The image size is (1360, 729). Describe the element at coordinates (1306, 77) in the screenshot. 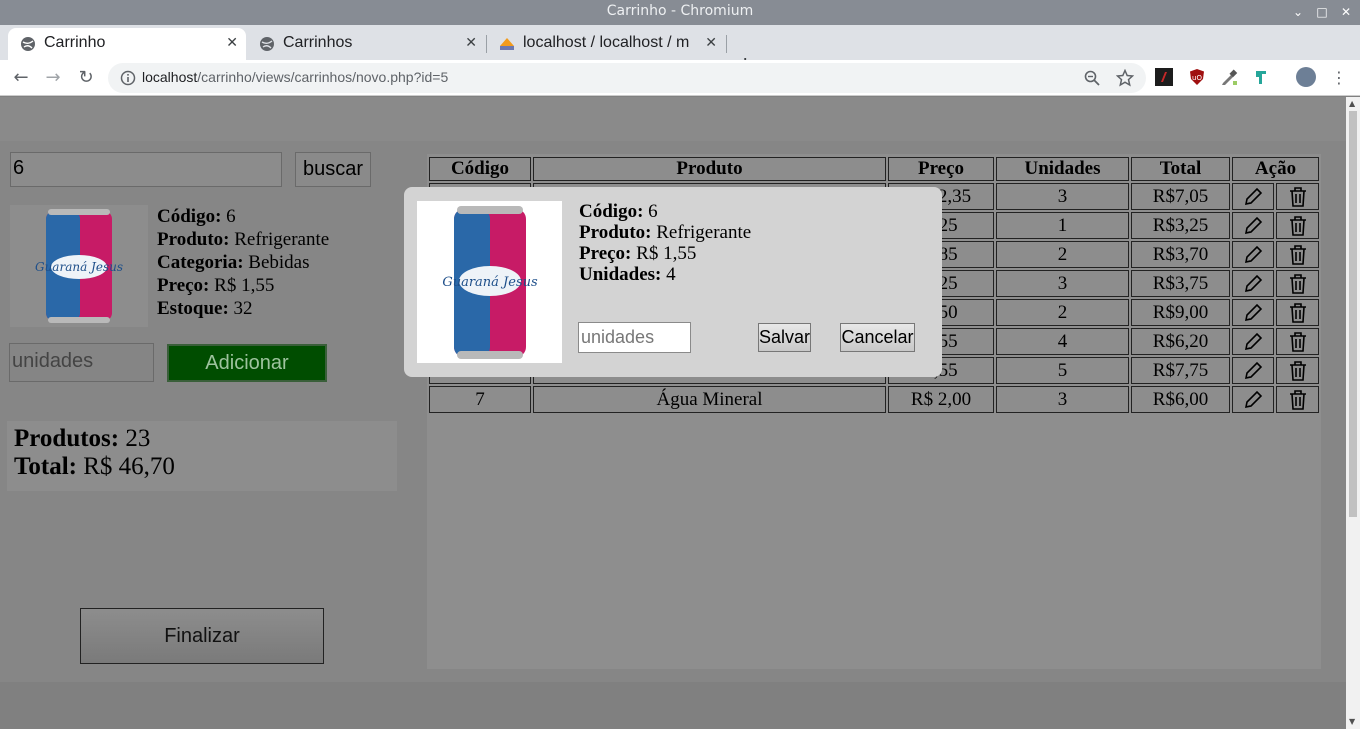

I see `avatar` at that location.